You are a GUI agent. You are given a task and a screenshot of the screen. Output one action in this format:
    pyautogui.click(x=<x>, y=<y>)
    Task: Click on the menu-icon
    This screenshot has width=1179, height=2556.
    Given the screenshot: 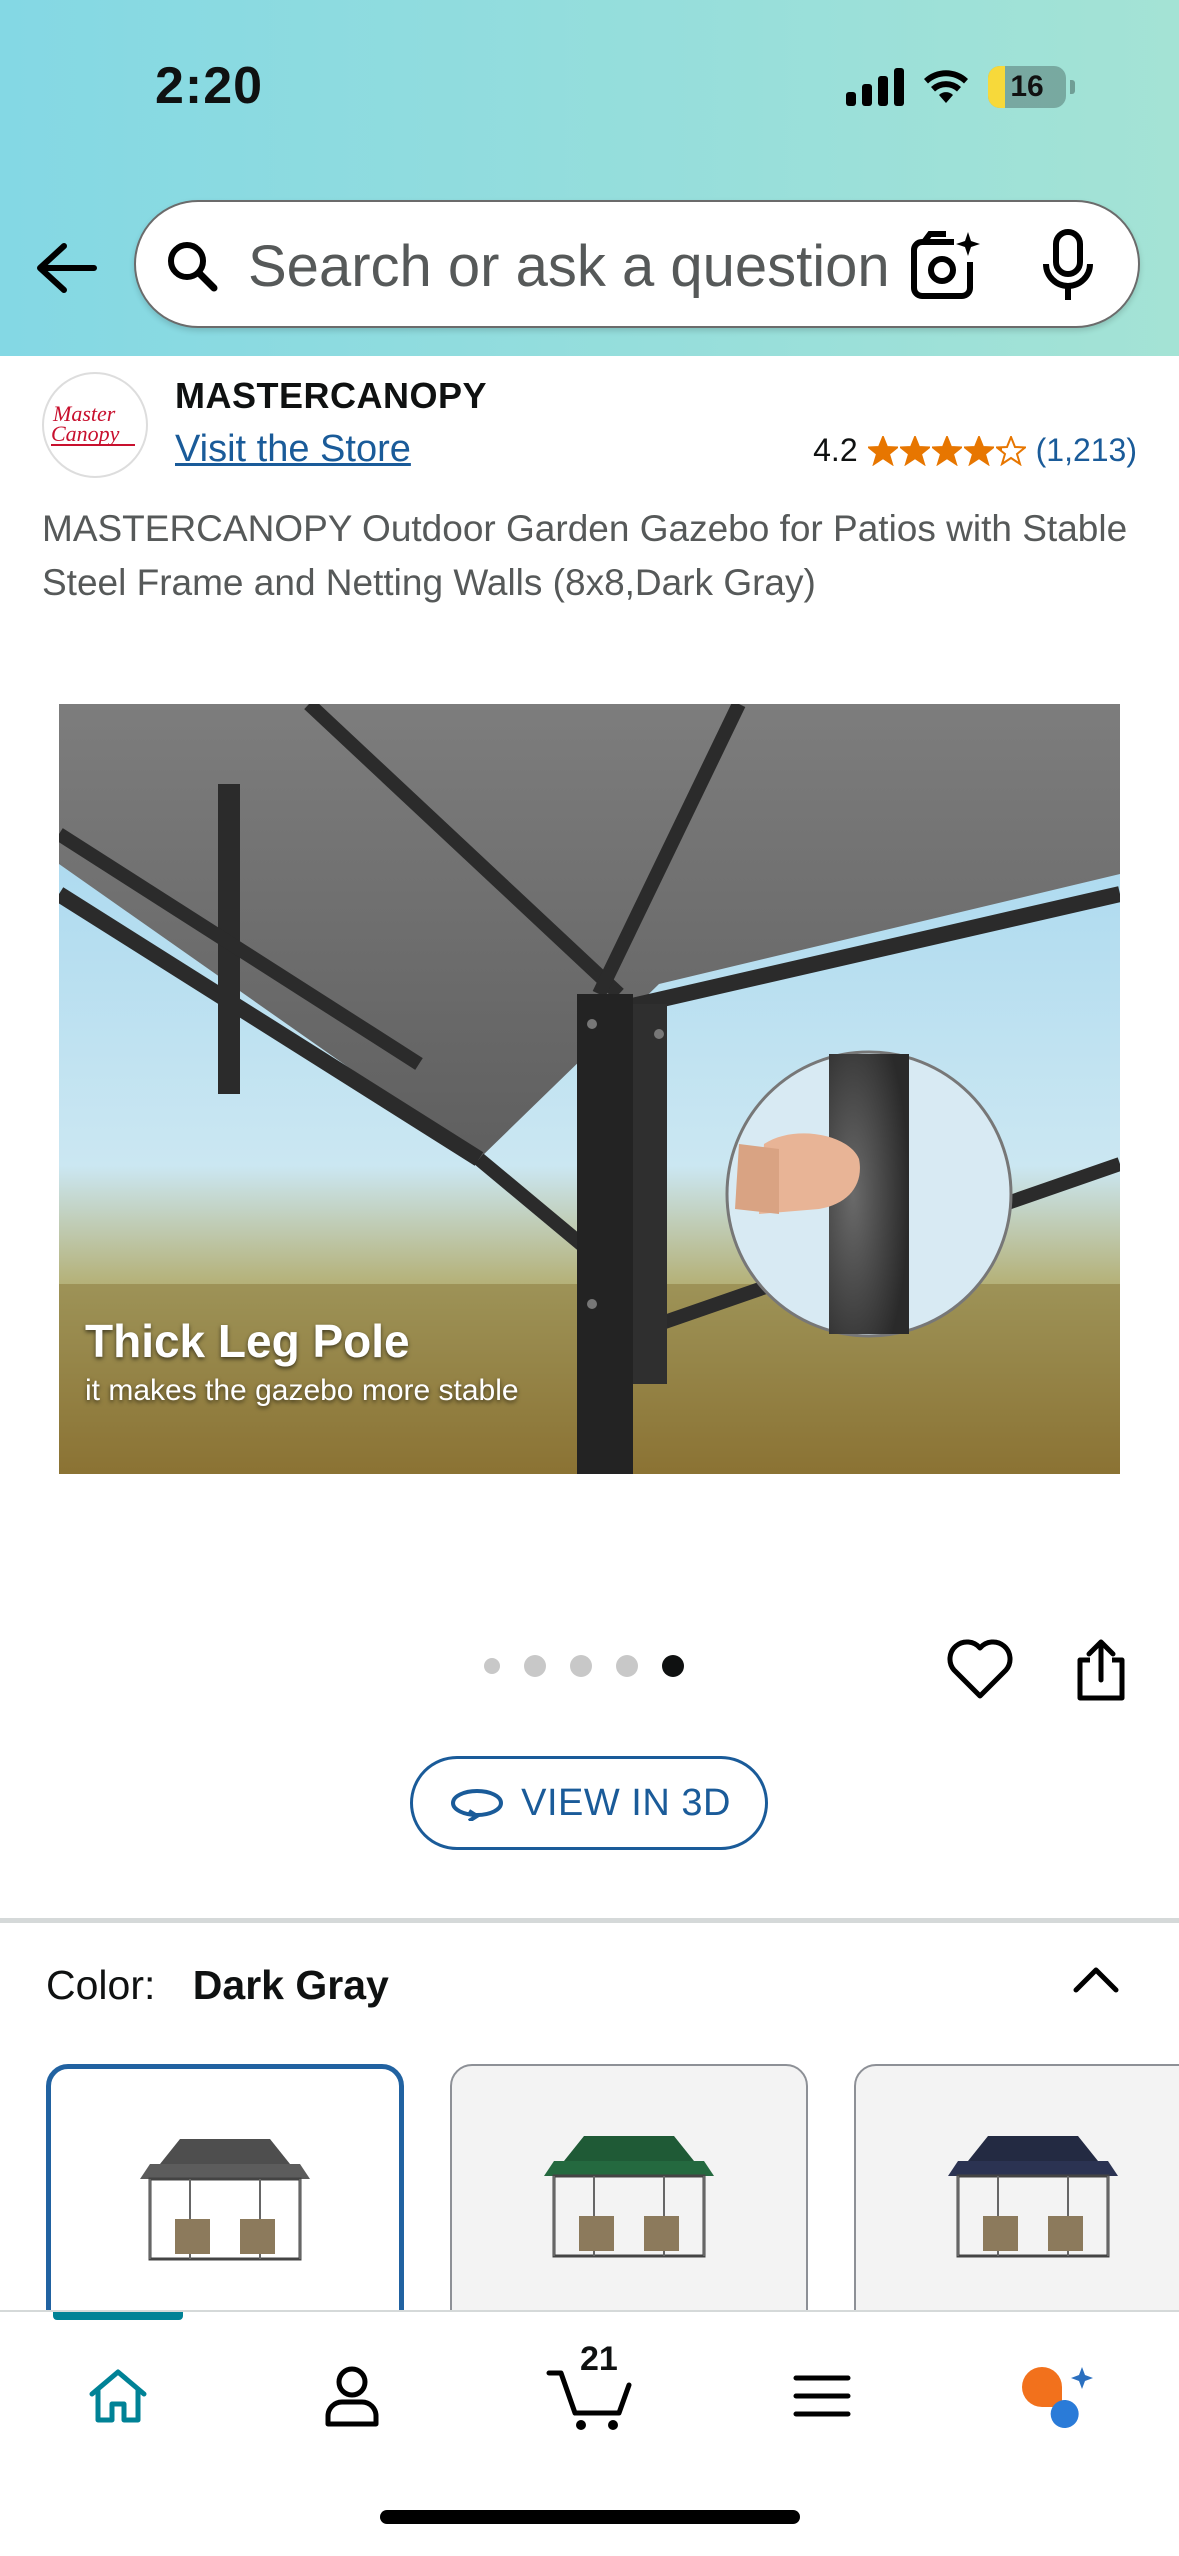 What is the action you would take?
    pyautogui.click(x=822, y=2396)
    